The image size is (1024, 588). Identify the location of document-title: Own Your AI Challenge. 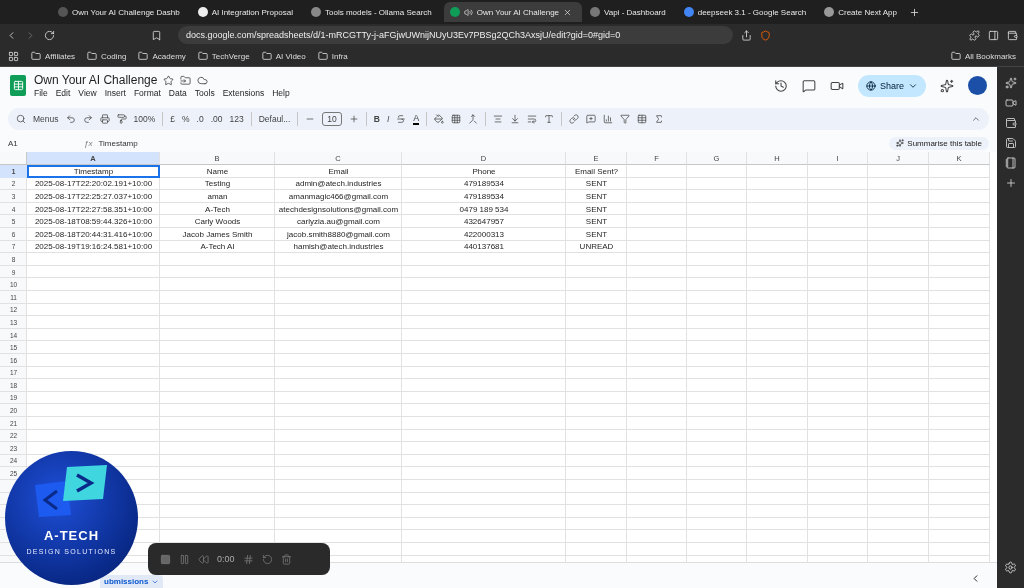
(96, 80).